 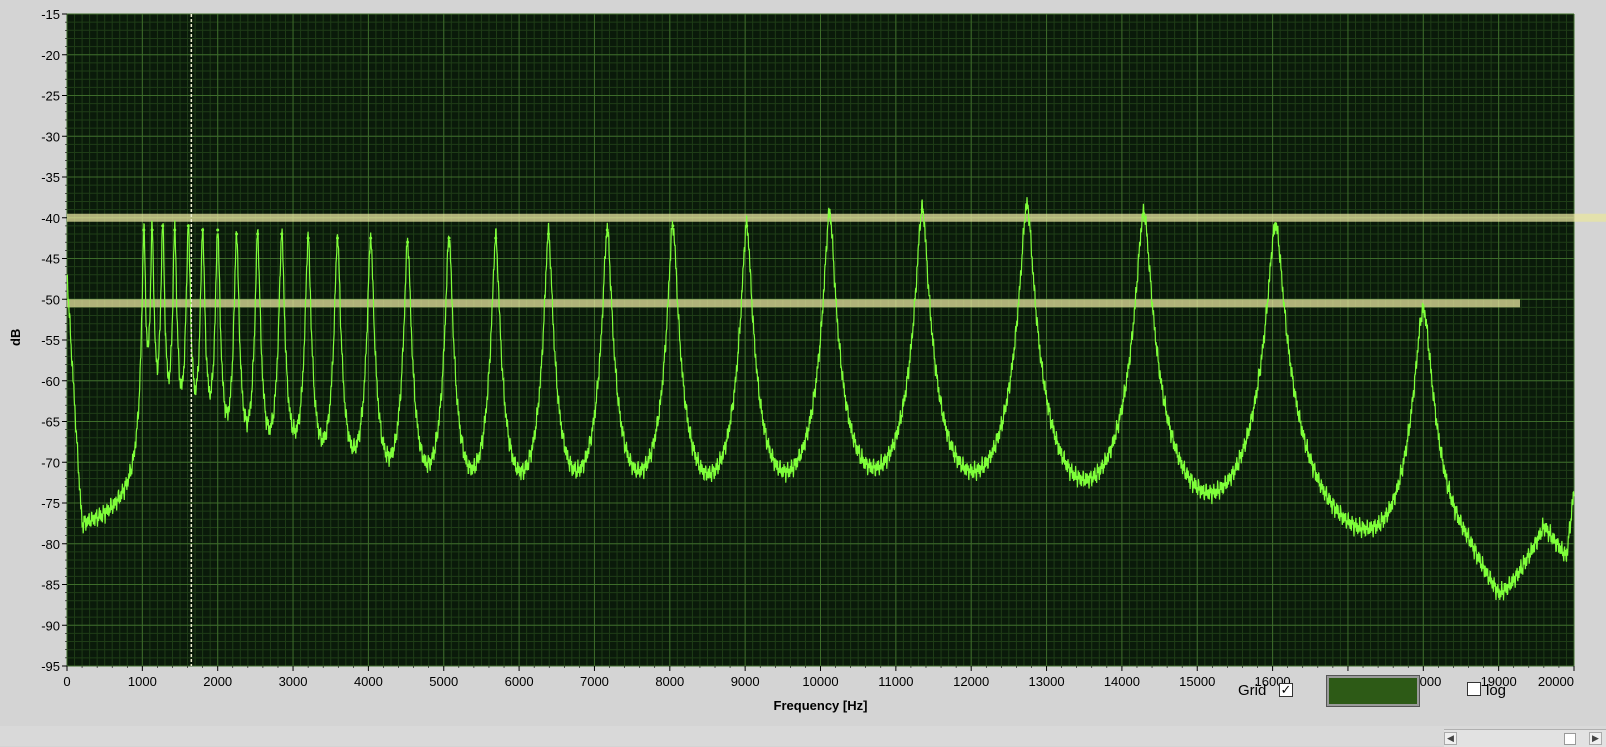 What do you see at coordinates (1525, 738) in the screenshot?
I see `horizontal-scrollbar: ◀ ▶` at bounding box center [1525, 738].